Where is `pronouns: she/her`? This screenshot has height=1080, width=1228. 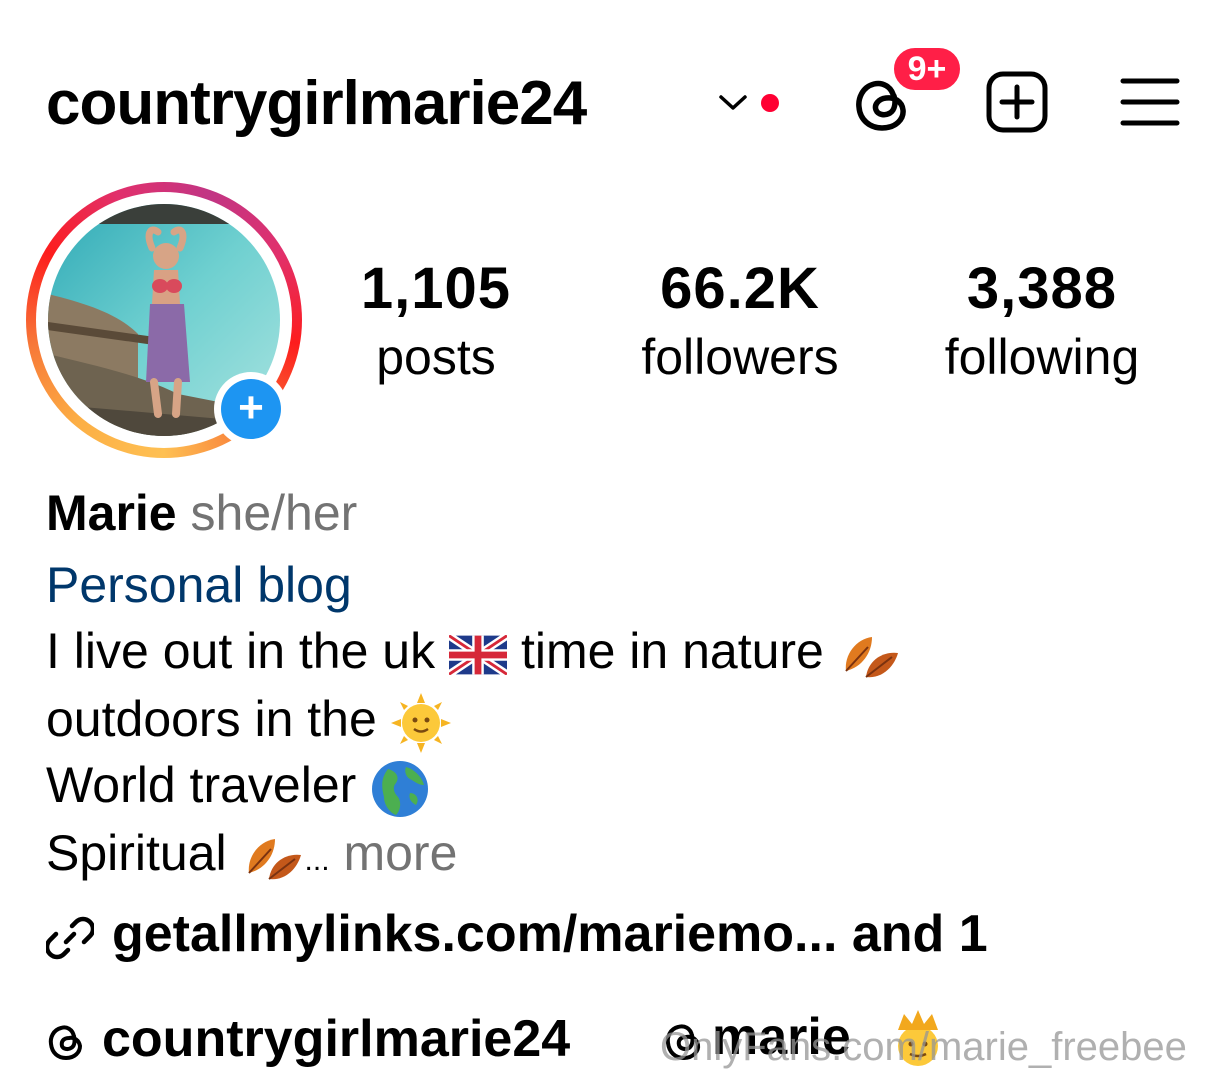
pronouns: she/her is located at coordinates (274, 513).